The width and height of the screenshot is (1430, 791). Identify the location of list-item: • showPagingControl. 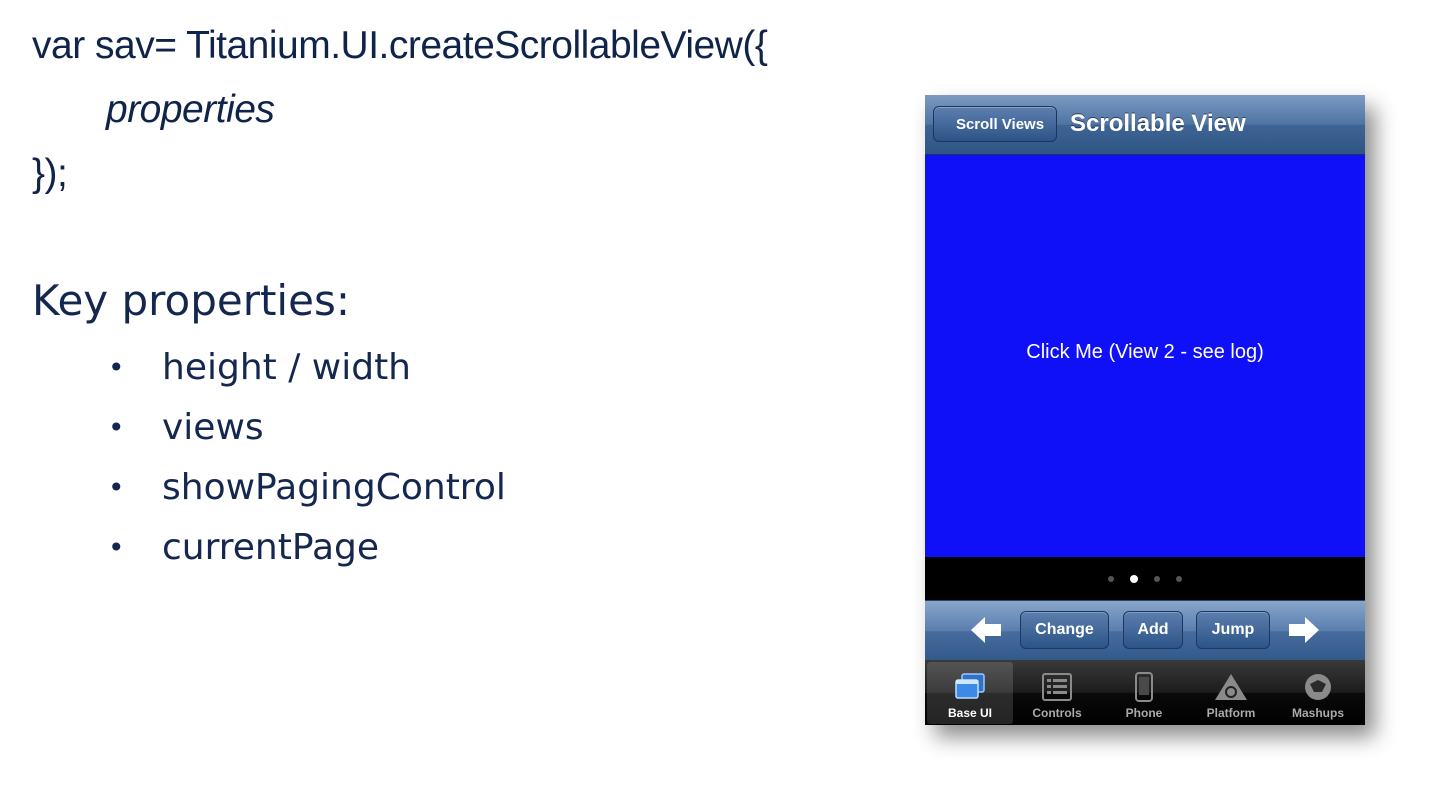
(307, 488).